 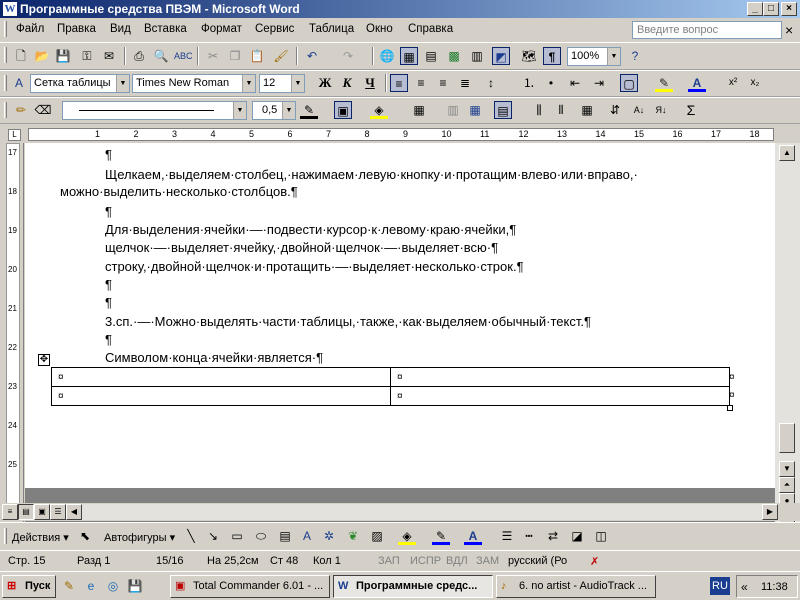 What do you see at coordinates (691, 110) in the screenshot?
I see `autosum-icon: Σ` at bounding box center [691, 110].